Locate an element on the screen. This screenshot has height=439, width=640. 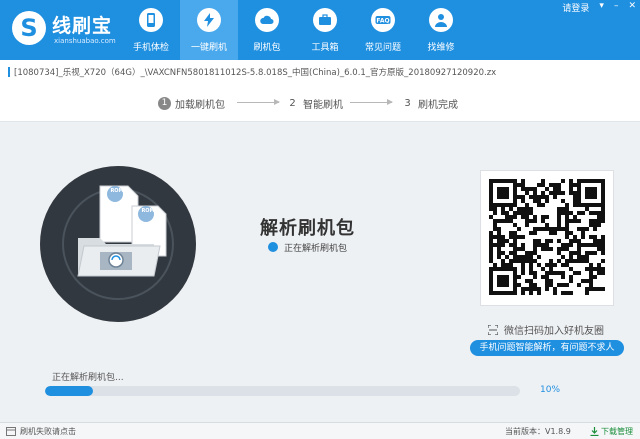
version-label: 当前版本：V1.8.9 is located at coordinates (538, 431).